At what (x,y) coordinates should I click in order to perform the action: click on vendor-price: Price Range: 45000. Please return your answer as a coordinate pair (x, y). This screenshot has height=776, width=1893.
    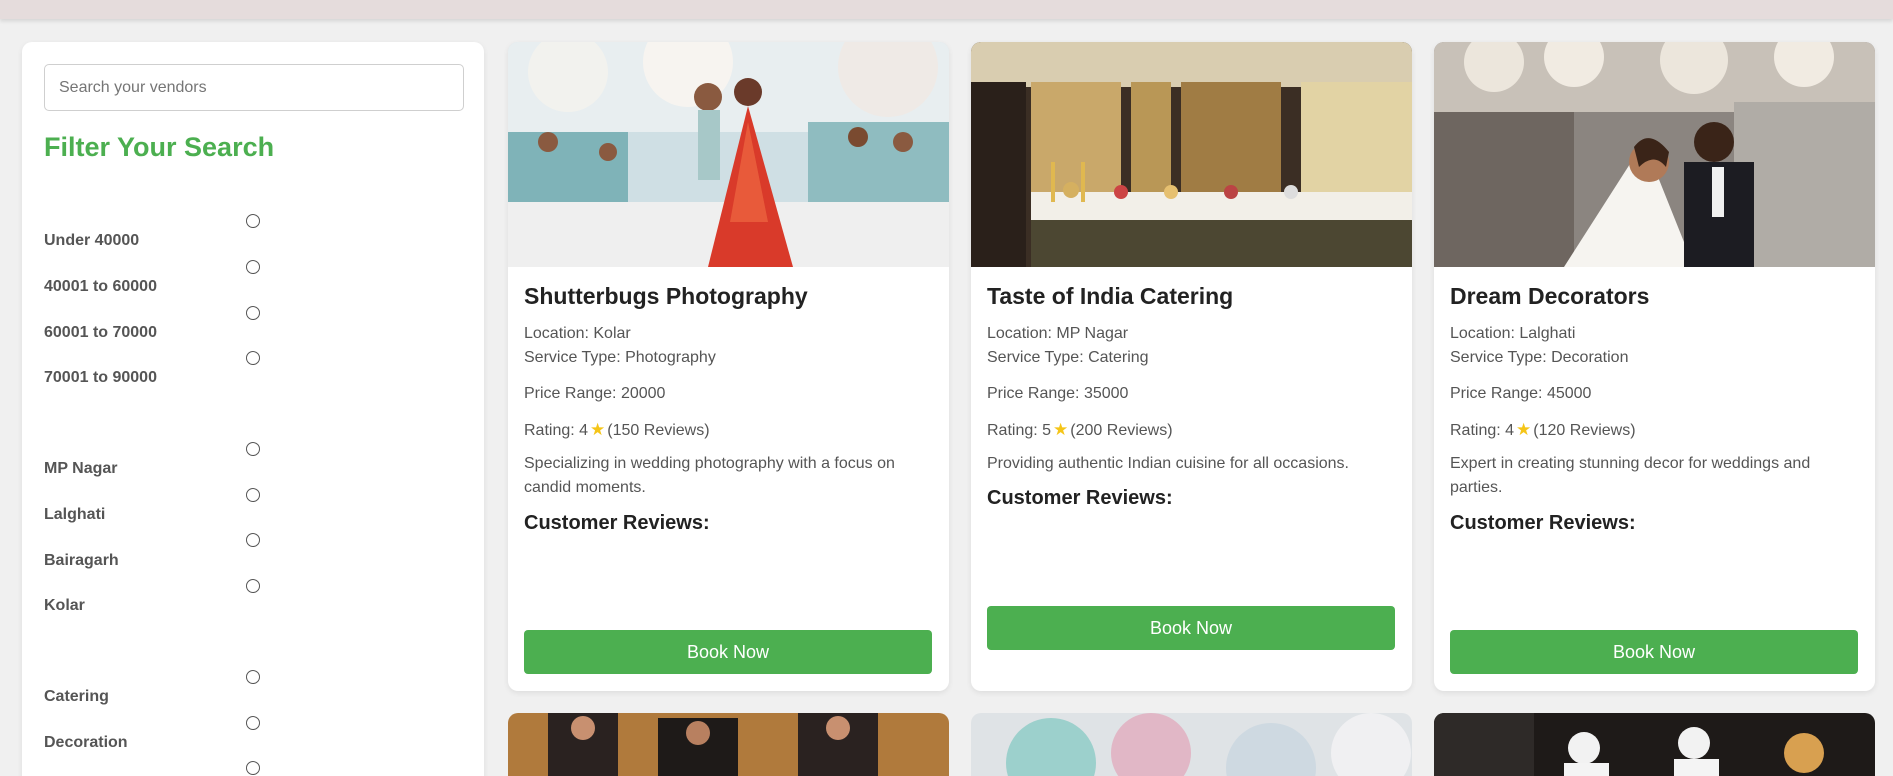
    Looking at the image, I should click on (1521, 393).